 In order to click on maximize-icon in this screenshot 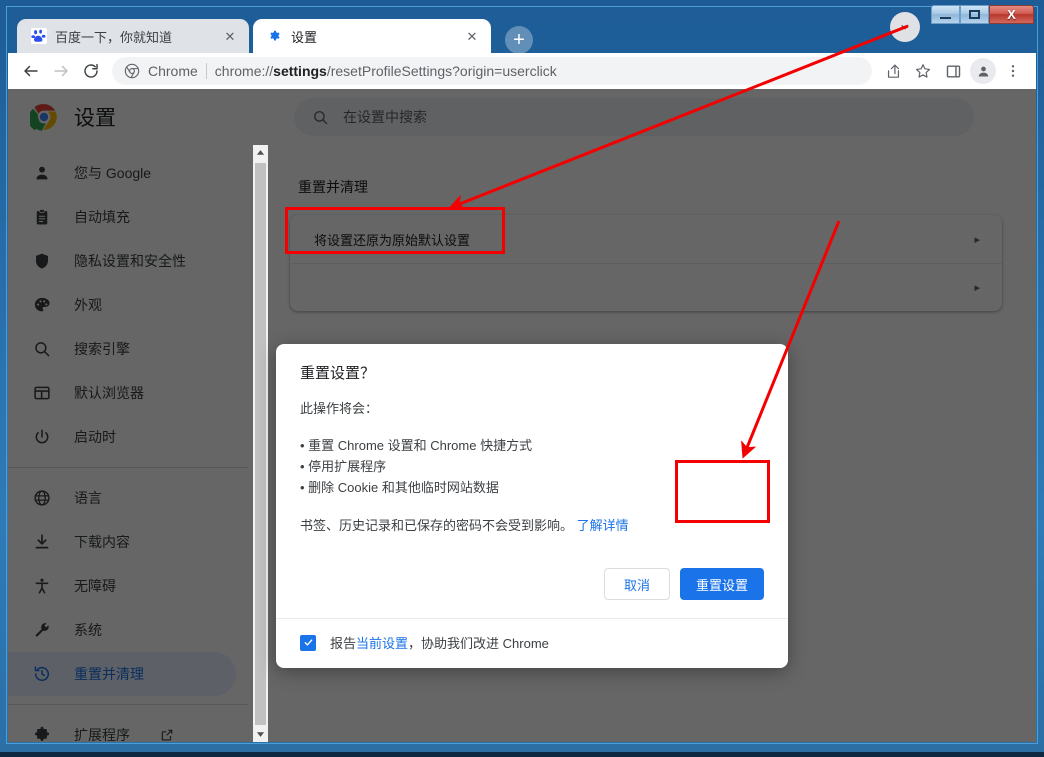, I will do `click(974, 14)`.